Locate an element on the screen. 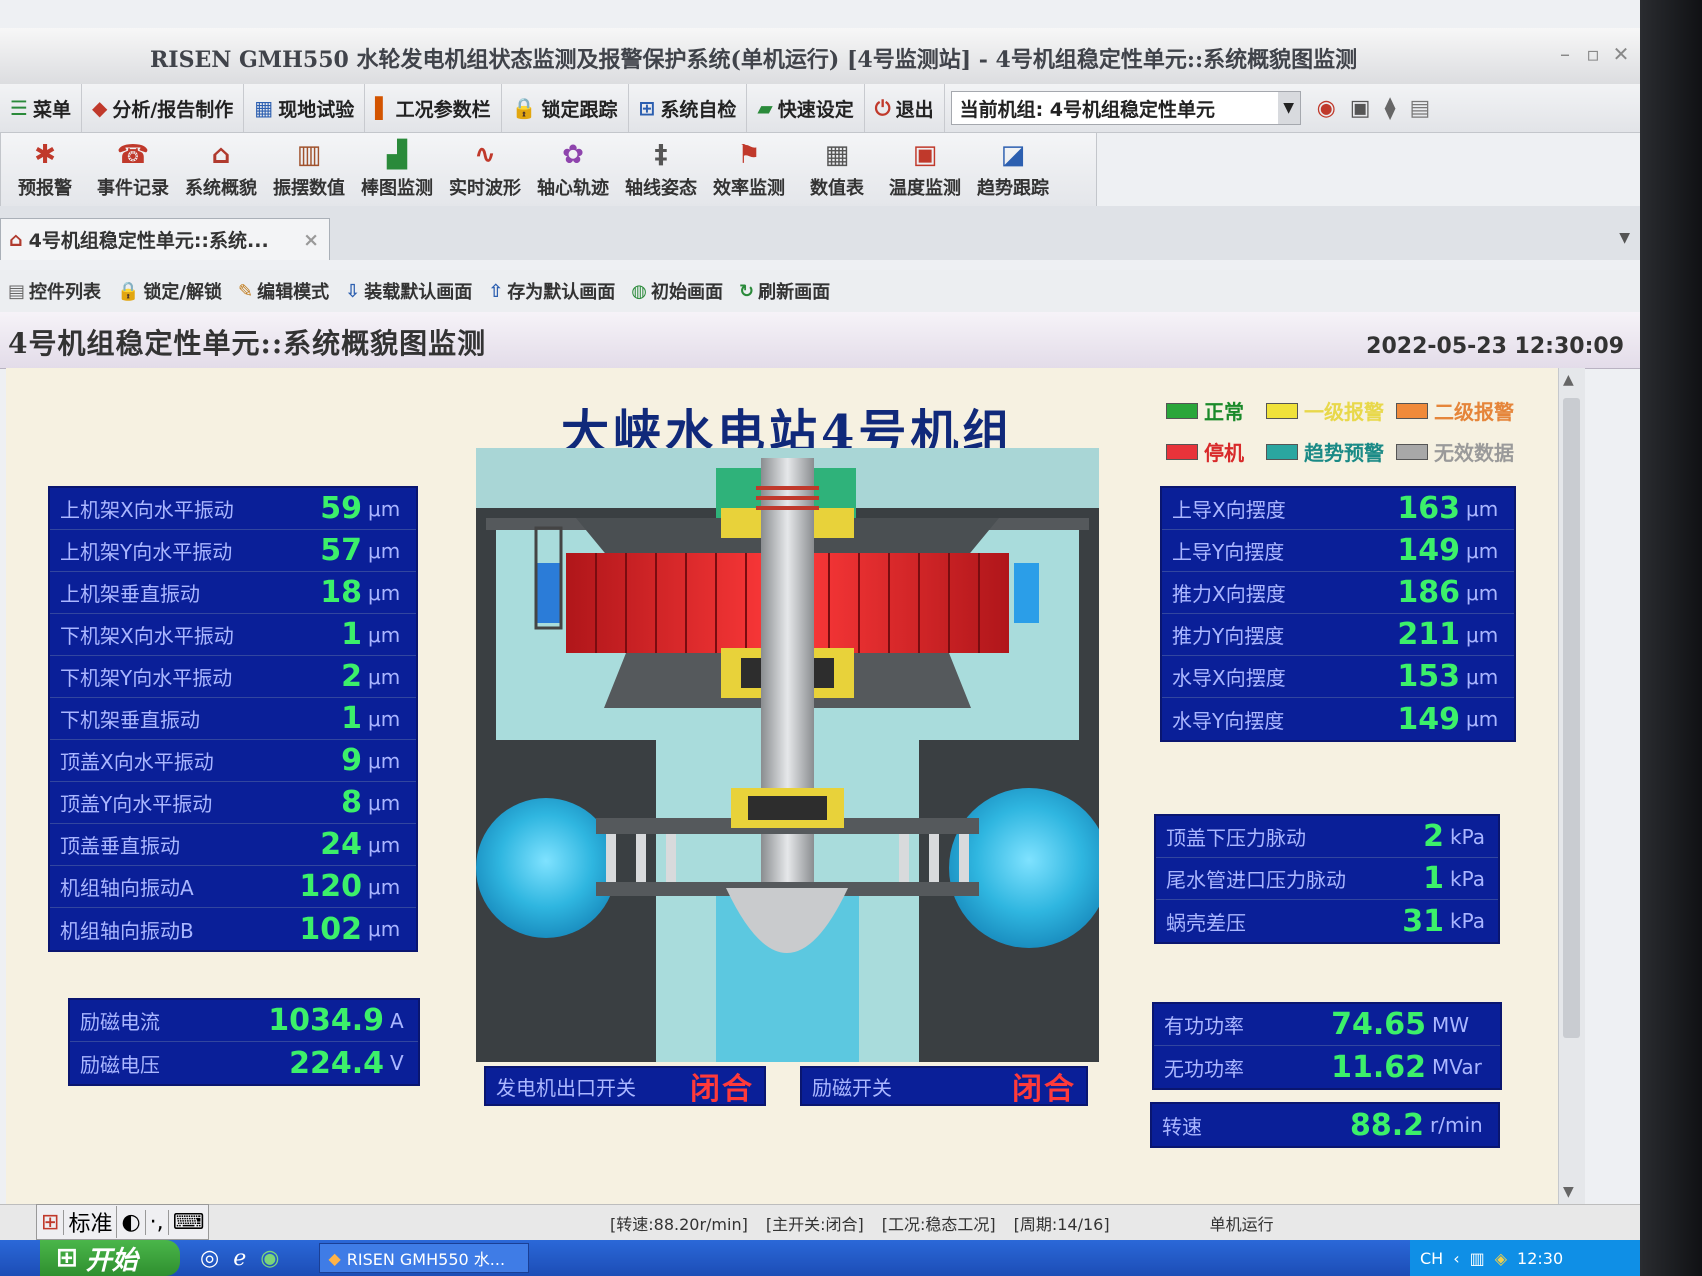 The width and height of the screenshot is (1702, 1276). menu-item-menu: ☰ 菜单 is located at coordinates (41, 108).